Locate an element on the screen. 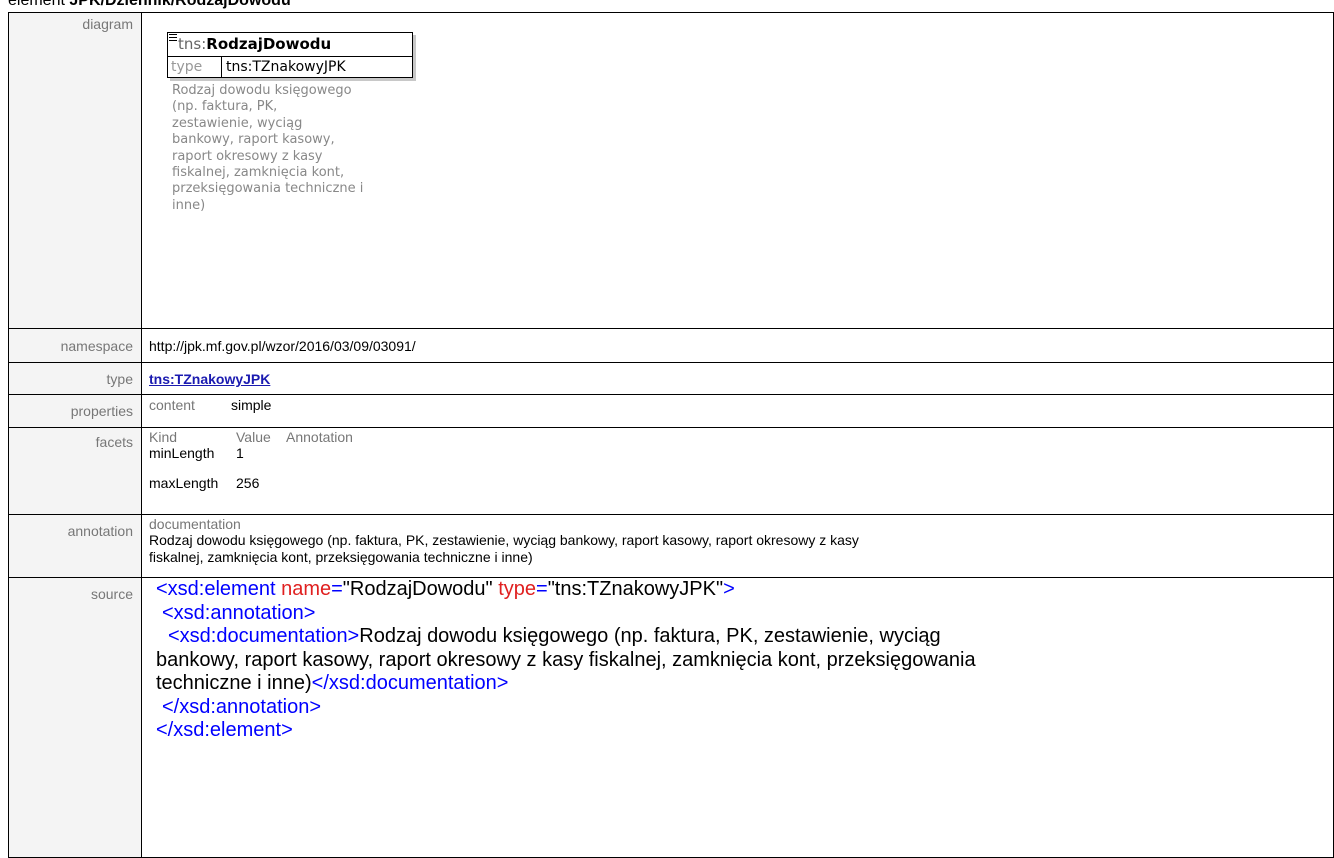 This screenshot has height=858, width=1334. xml-tag: </xsd:element> is located at coordinates (224, 730).